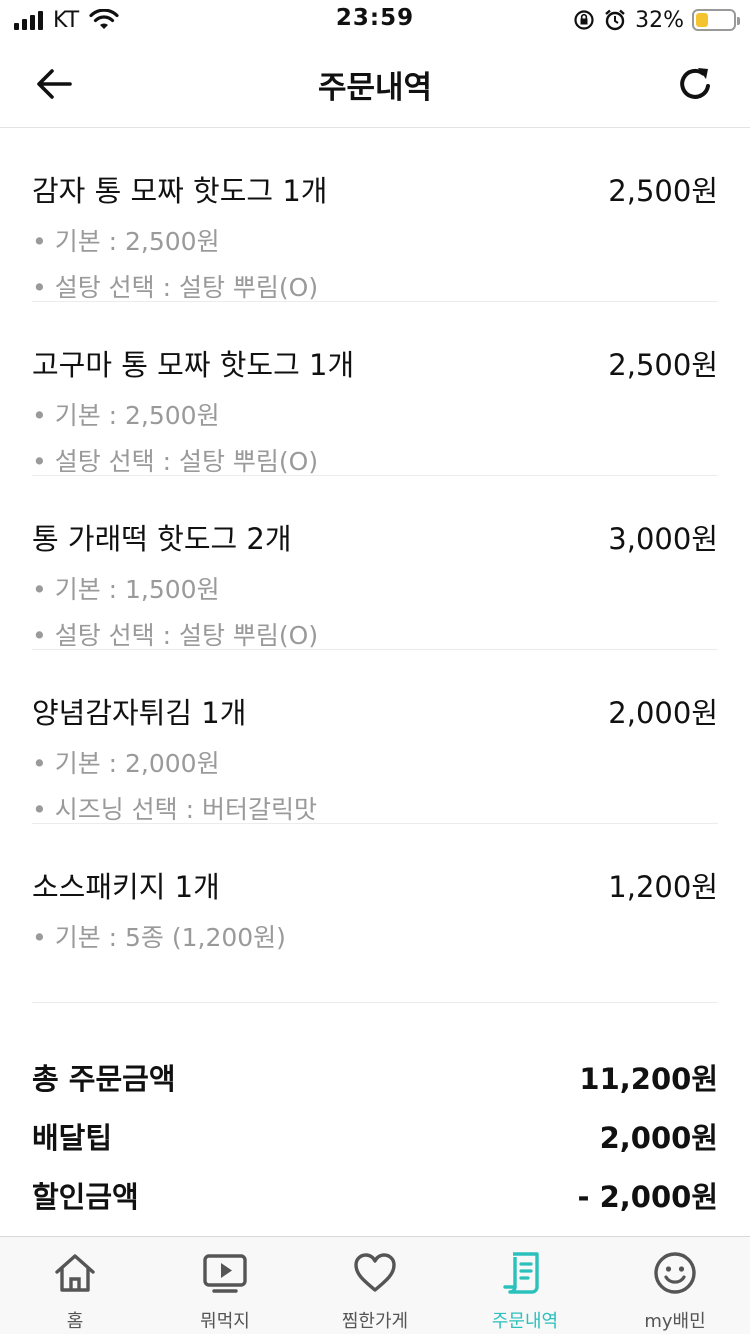 The width and height of the screenshot is (750, 1334). Describe the element at coordinates (615, 20) in the screenshot. I see `alarm-icon` at that location.